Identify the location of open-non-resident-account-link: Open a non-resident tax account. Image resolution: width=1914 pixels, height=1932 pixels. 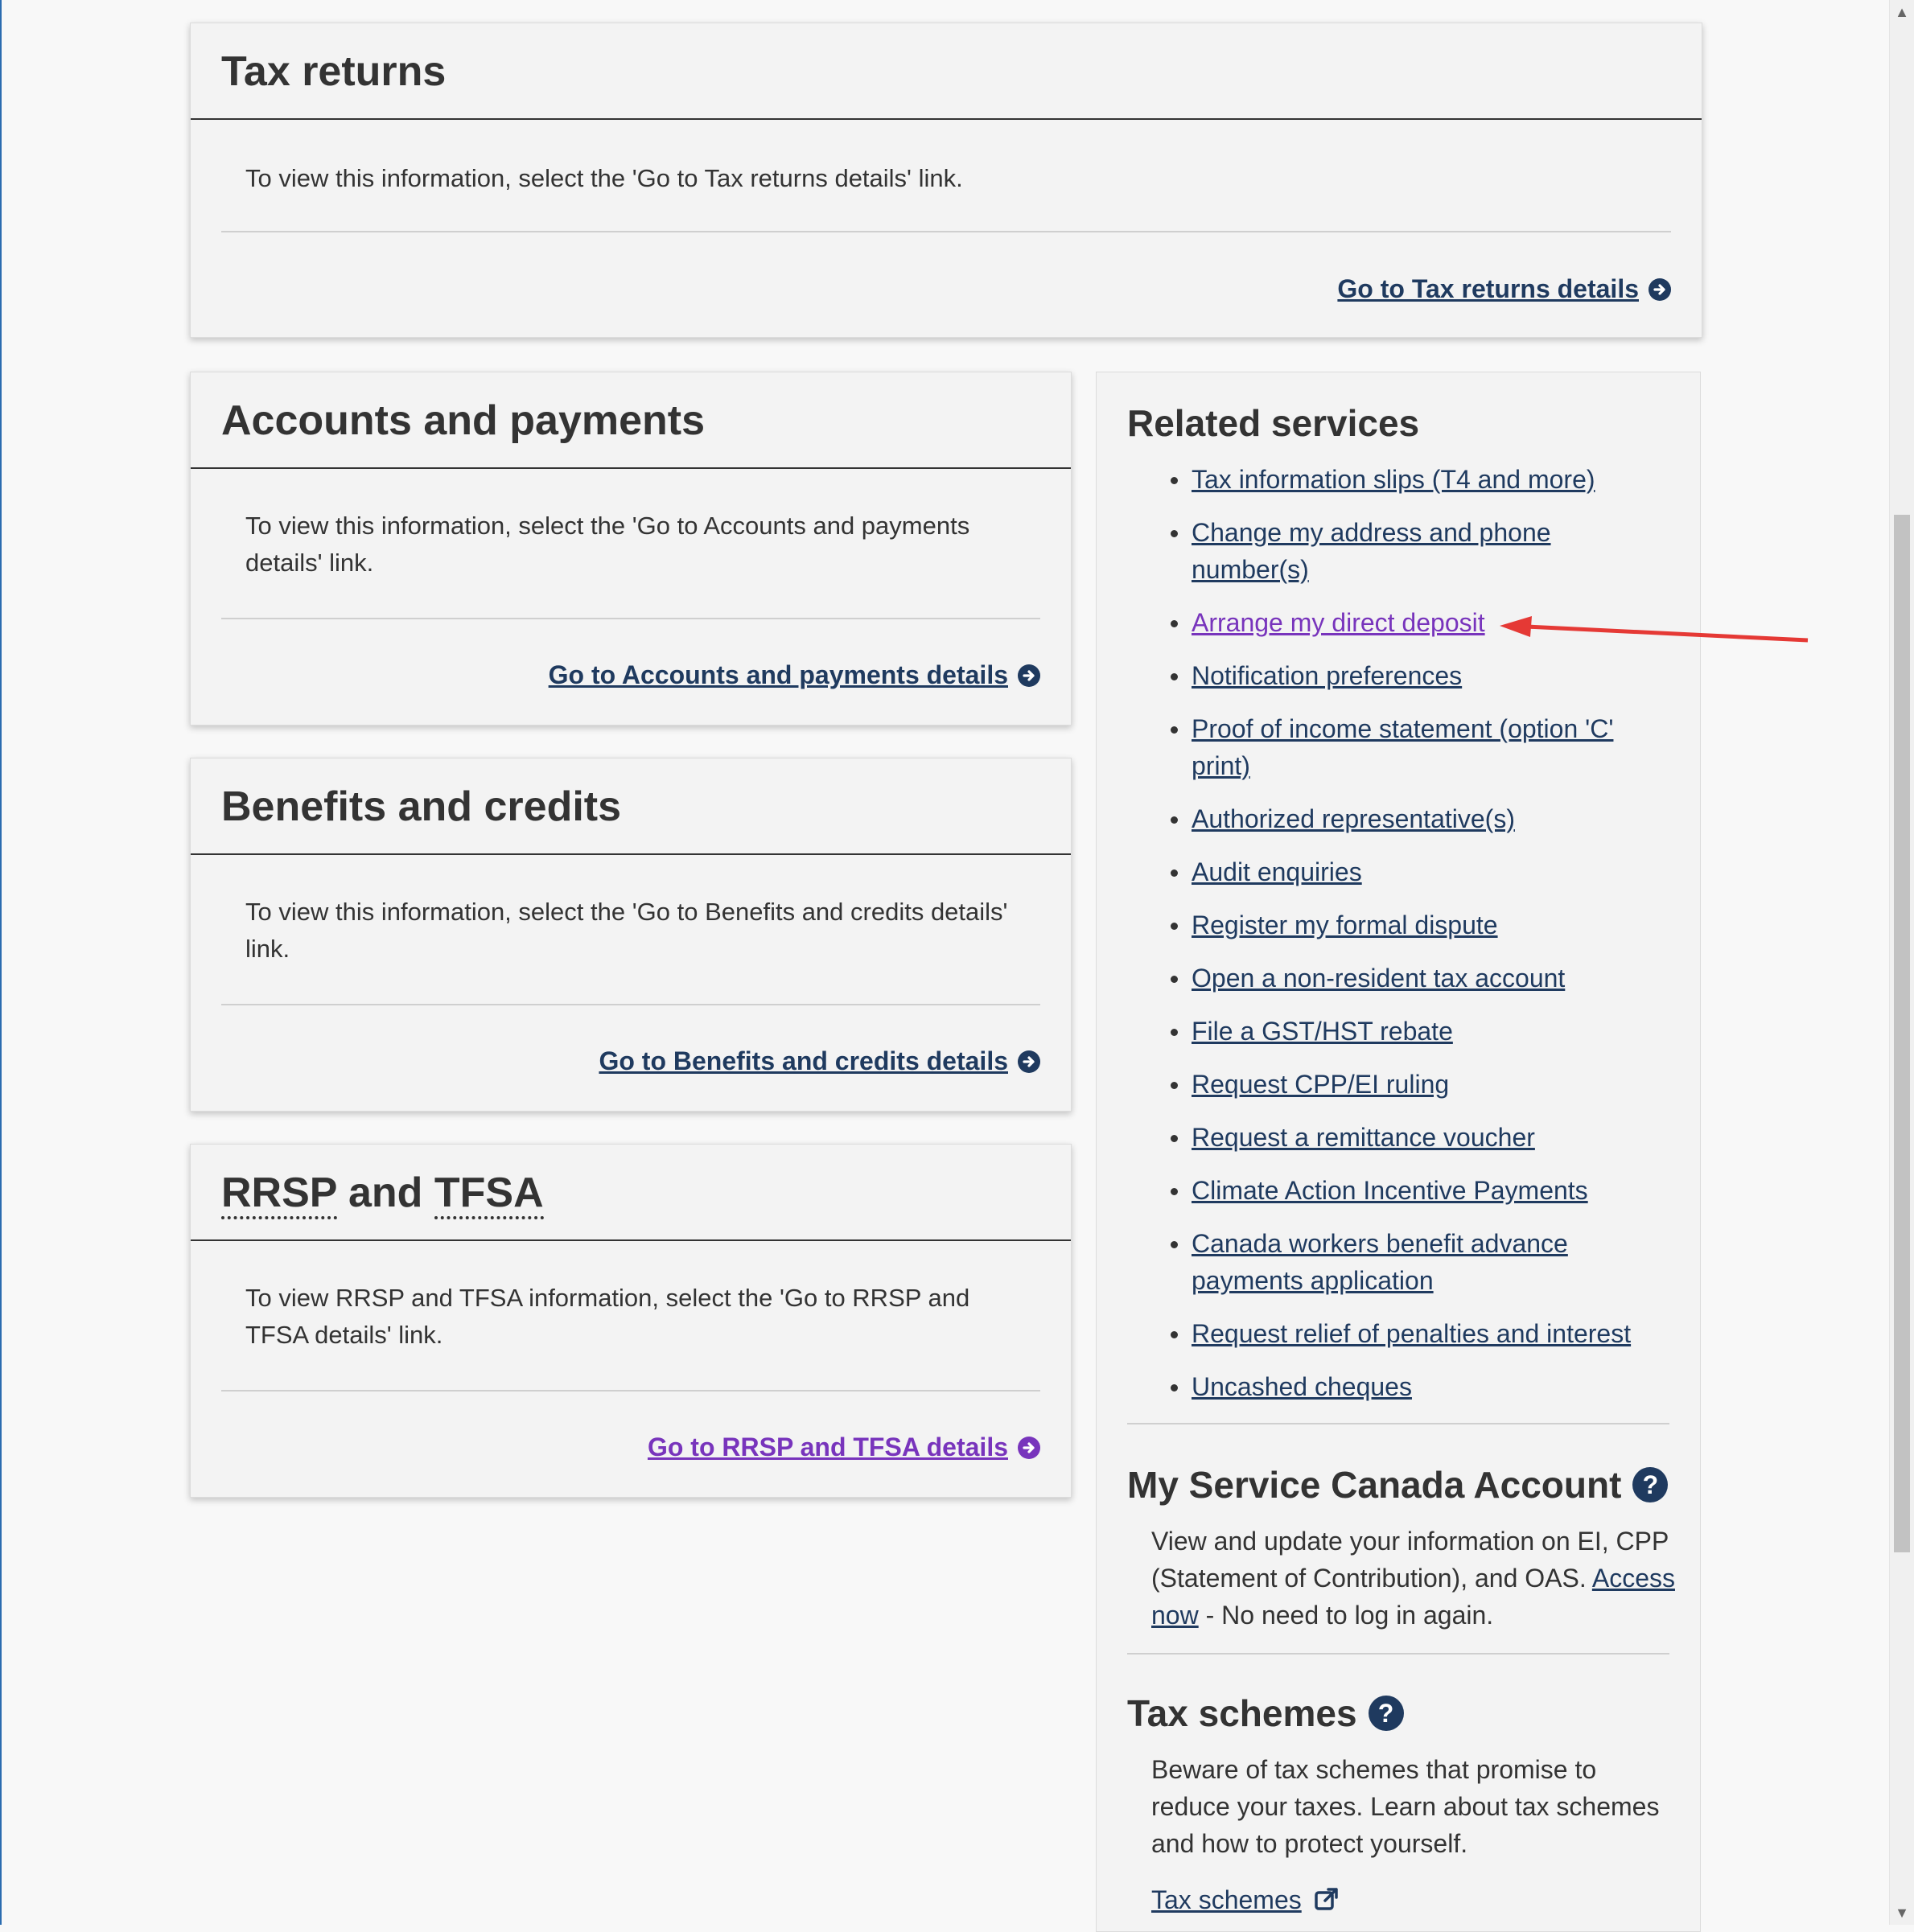
(1379, 978).